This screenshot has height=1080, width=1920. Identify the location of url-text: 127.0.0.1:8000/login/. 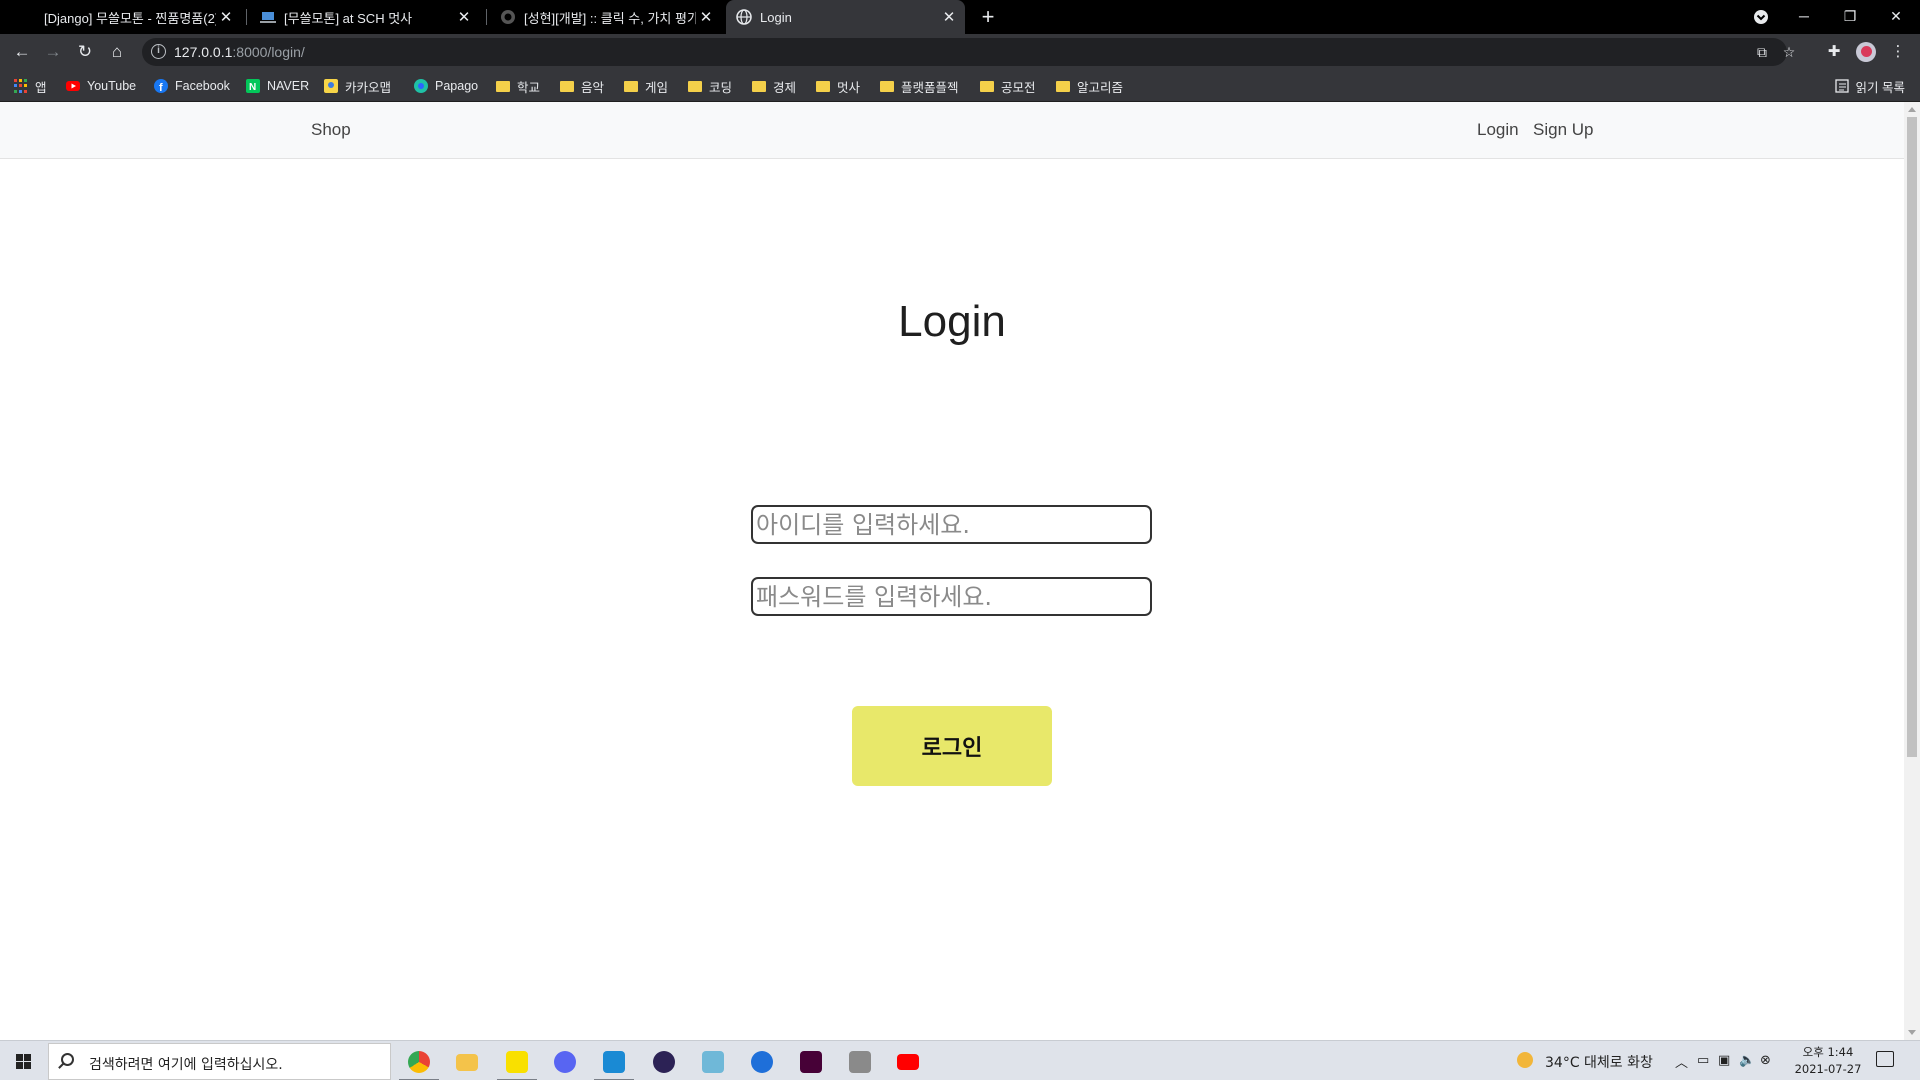
(239, 52).